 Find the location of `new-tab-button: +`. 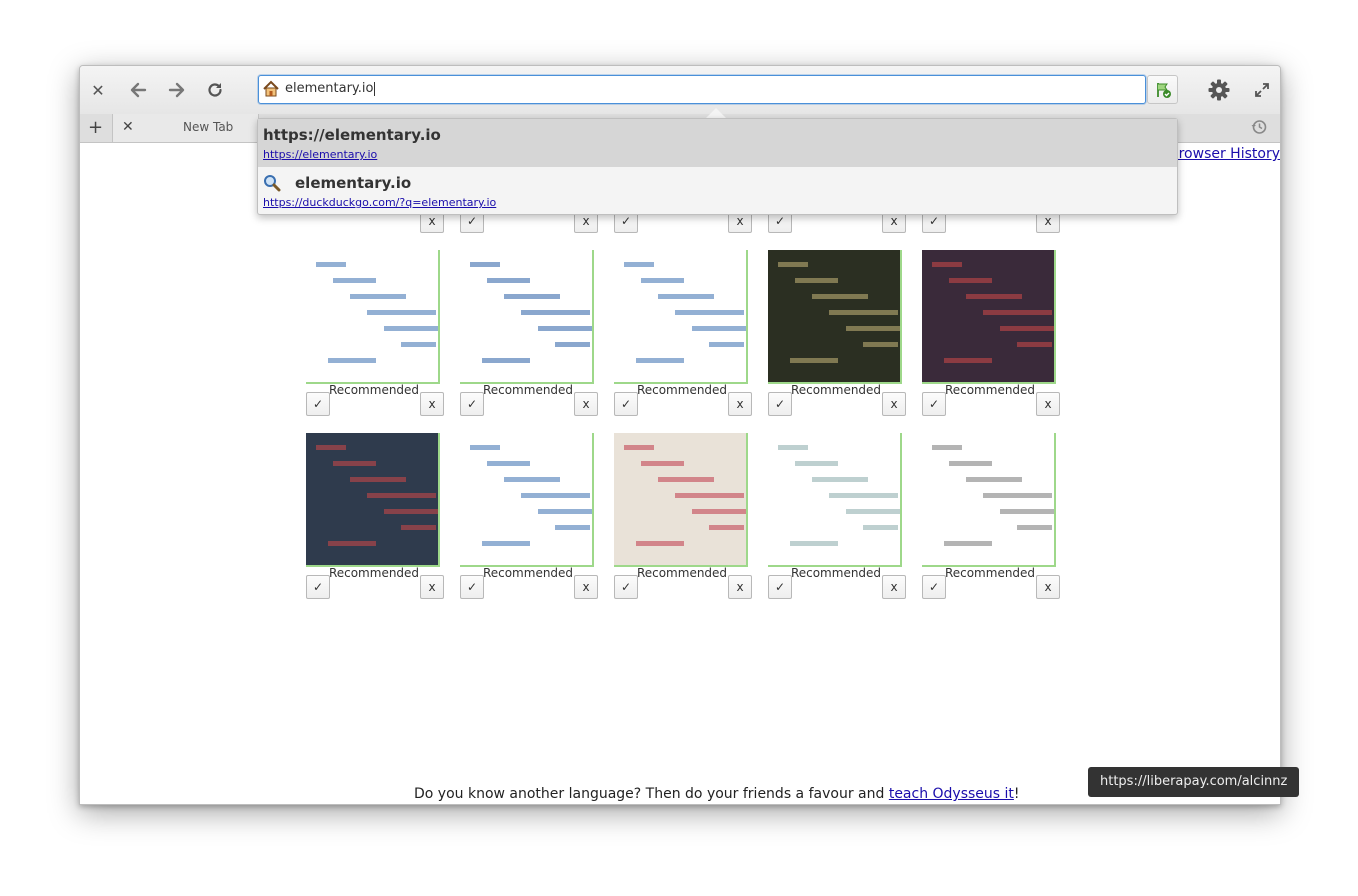

new-tab-button: + is located at coordinates (95, 127).